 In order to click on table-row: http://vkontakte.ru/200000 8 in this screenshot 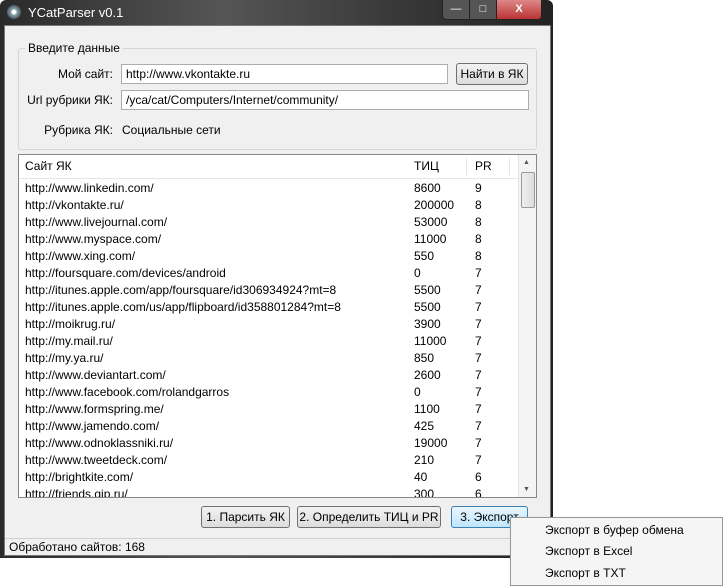, I will do `click(268, 205)`.